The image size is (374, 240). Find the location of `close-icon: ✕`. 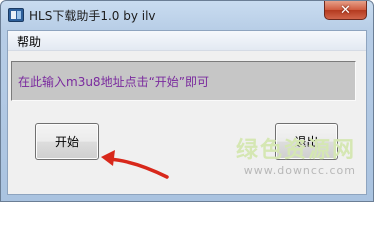

close-icon: ✕ is located at coordinates (345, 10).